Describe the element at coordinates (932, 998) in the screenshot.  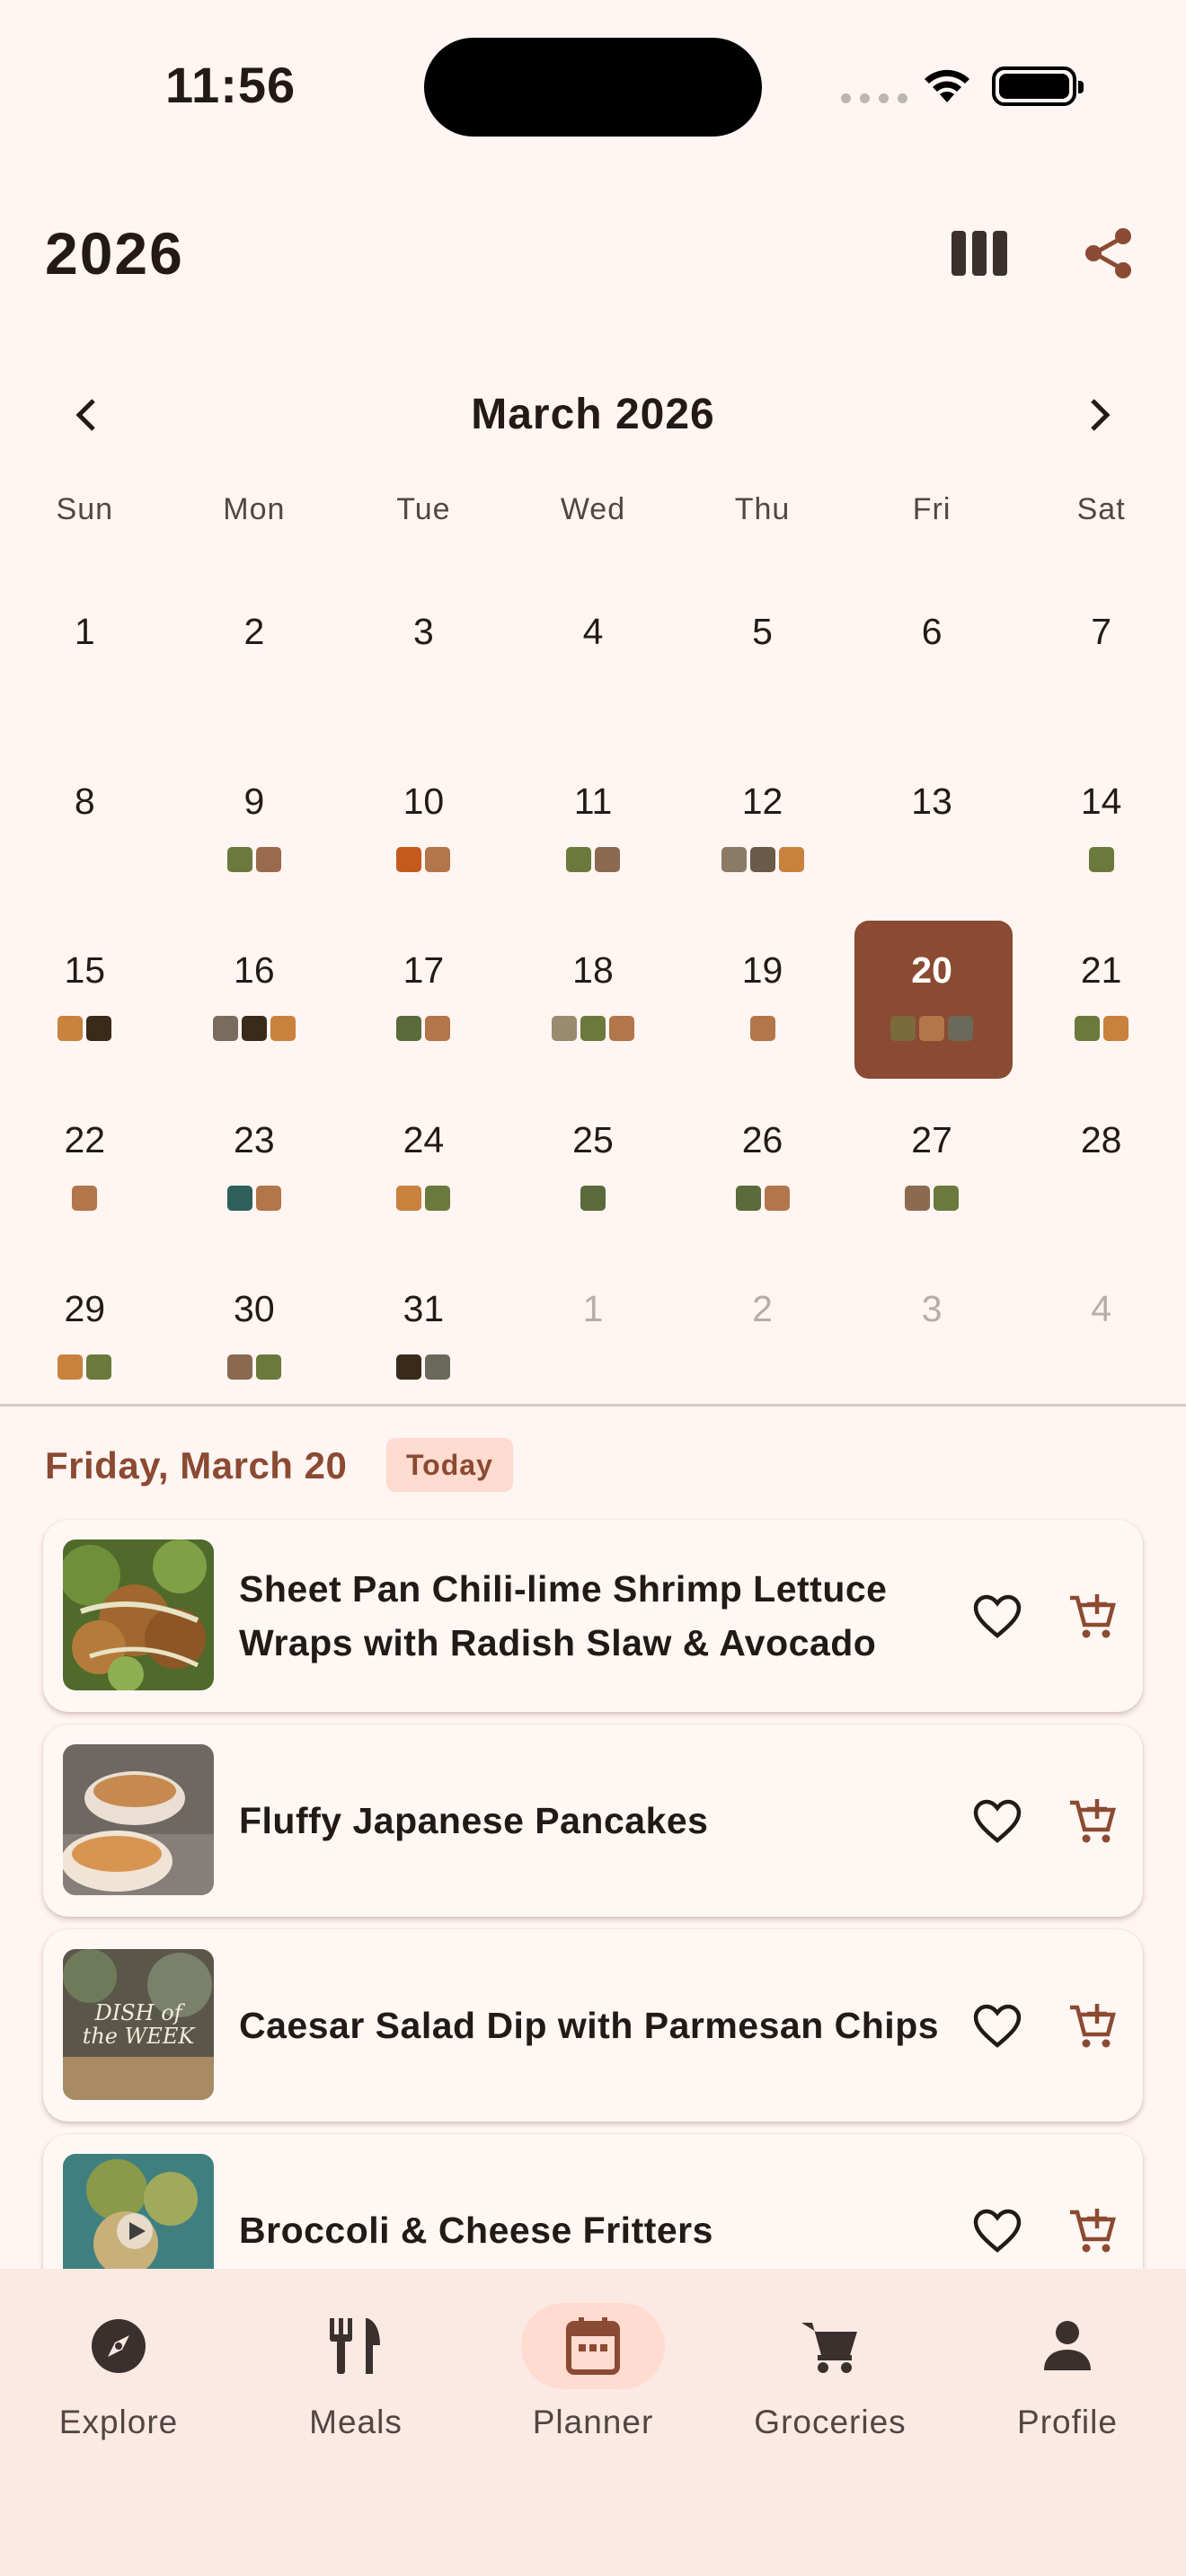
I see `calendar-day-today: 20` at that location.